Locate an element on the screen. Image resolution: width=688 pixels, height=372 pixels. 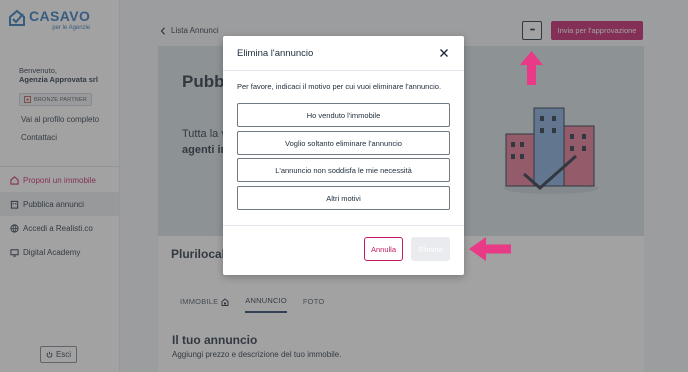
cancel-button: Annulla is located at coordinates (383, 249).